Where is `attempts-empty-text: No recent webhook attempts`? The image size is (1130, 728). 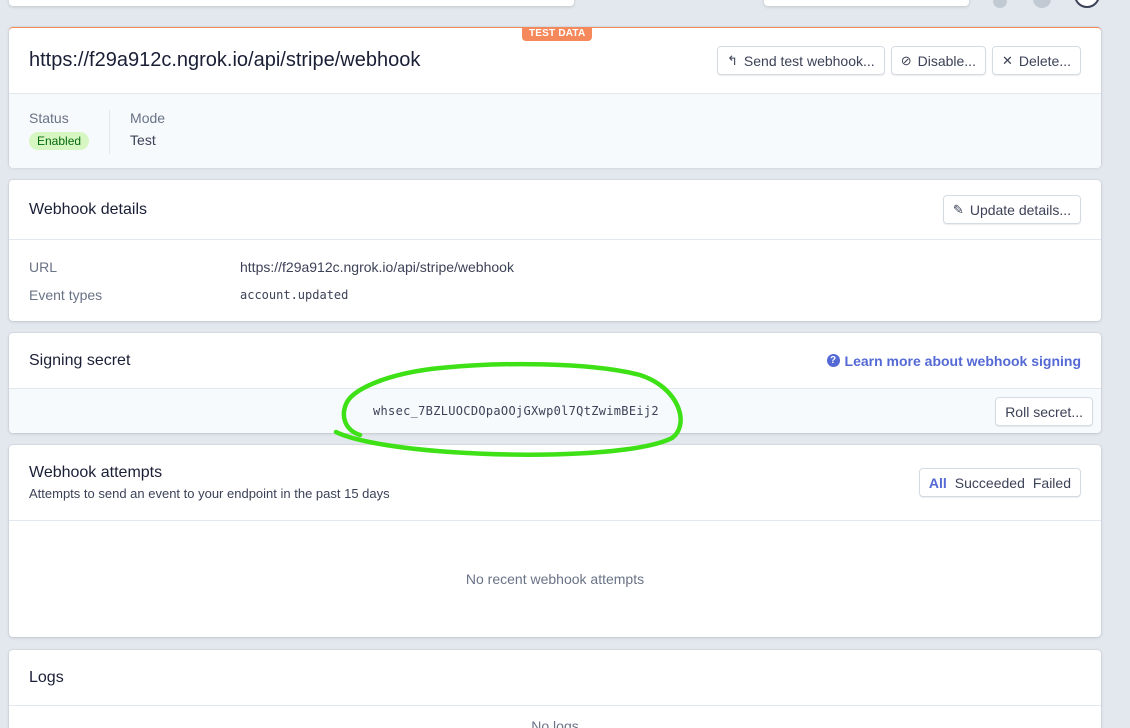
attempts-empty-text: No recent webhook attempts is located at coordinates (555, 579).